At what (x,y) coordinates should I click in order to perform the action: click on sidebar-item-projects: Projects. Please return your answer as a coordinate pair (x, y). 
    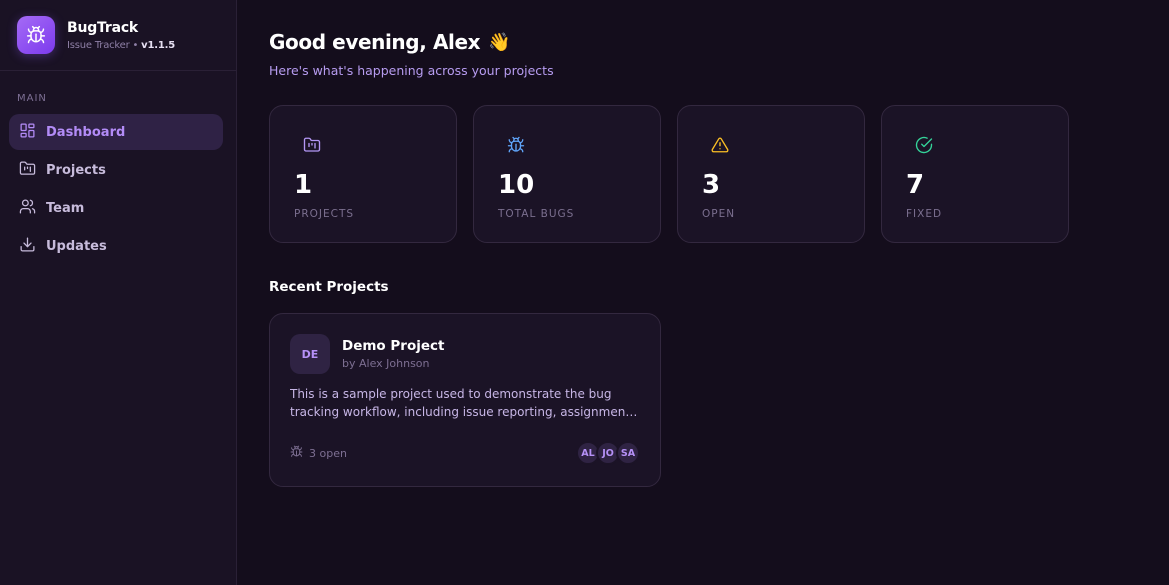
    Looking at the image, I should click on (116, 170).